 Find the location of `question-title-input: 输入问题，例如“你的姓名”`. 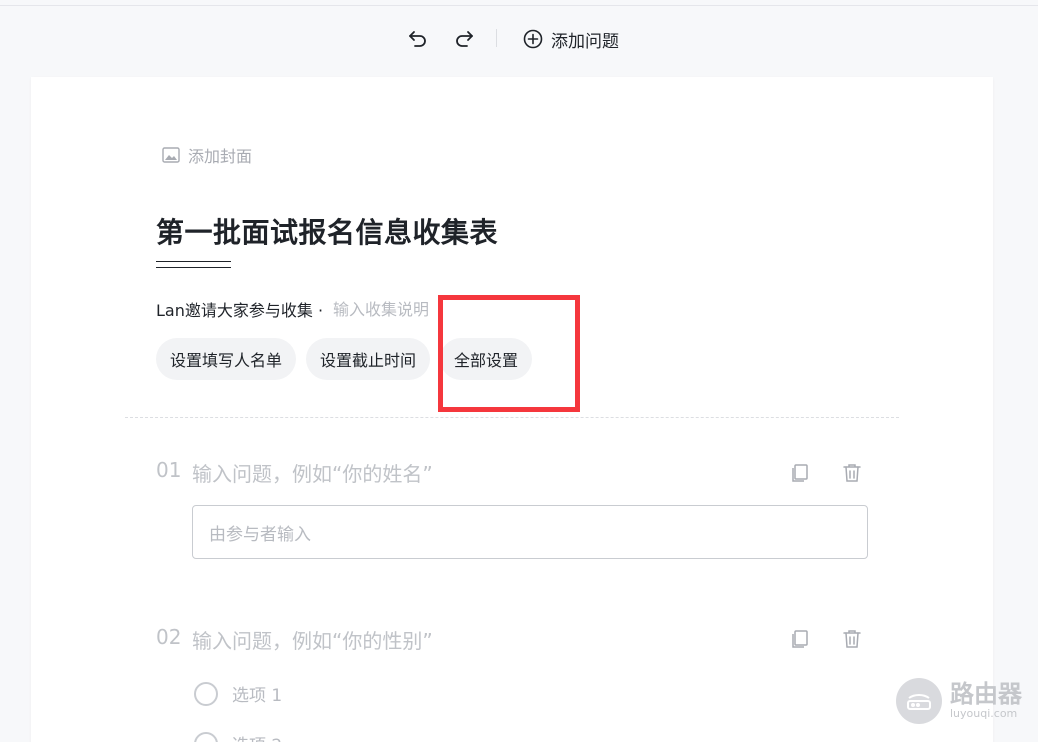

question-title-input: 输入问题，例如“你的姓名” is located at coordinates (312, 472).